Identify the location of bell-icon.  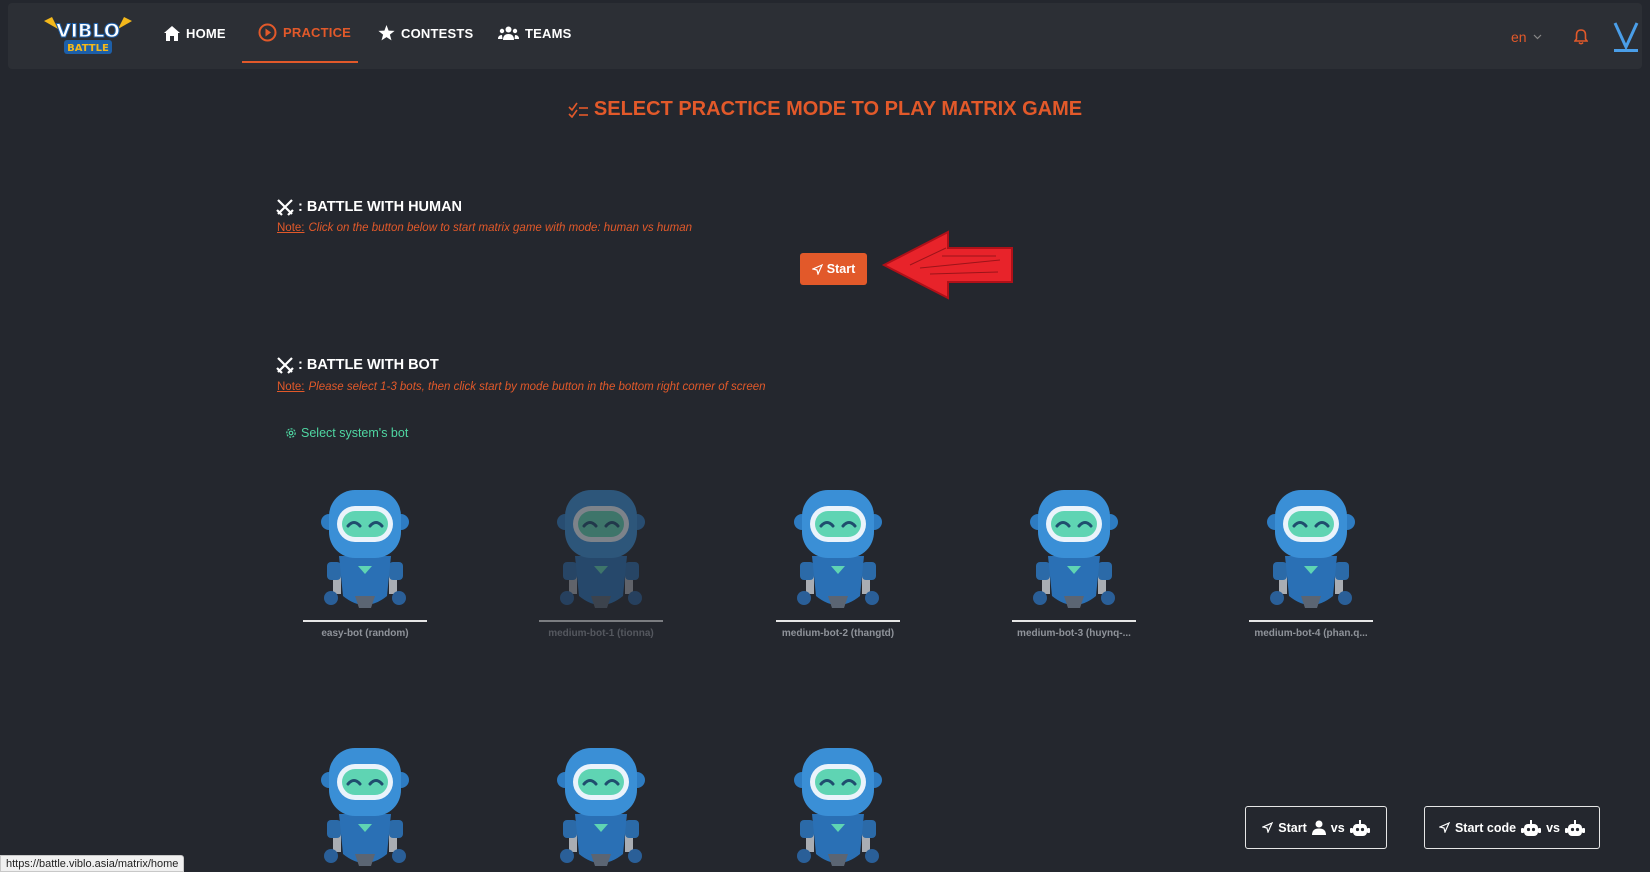
(1581, 37).